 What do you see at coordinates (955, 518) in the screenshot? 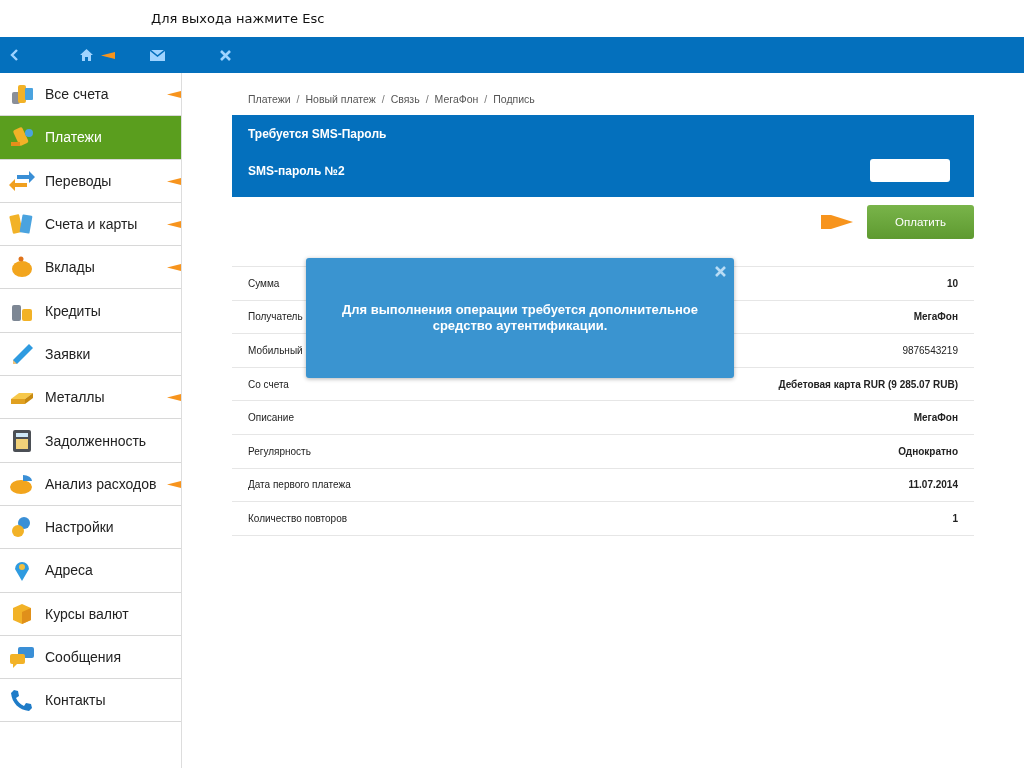
I see `detail-value: 1` at bounding box center [955, 518].